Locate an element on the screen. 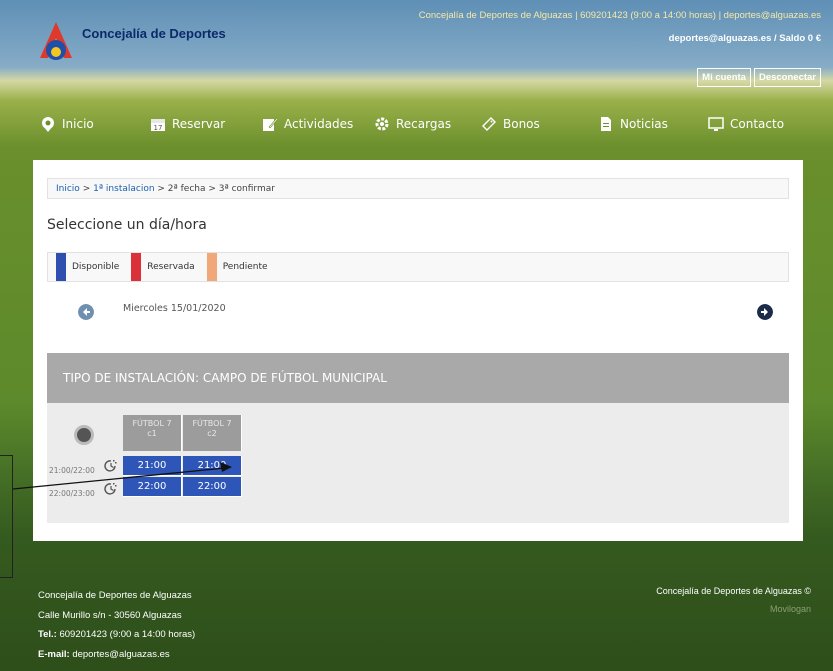 The image size is (833, 671). nav-label: Contacto is located at coordinates (757, 124).